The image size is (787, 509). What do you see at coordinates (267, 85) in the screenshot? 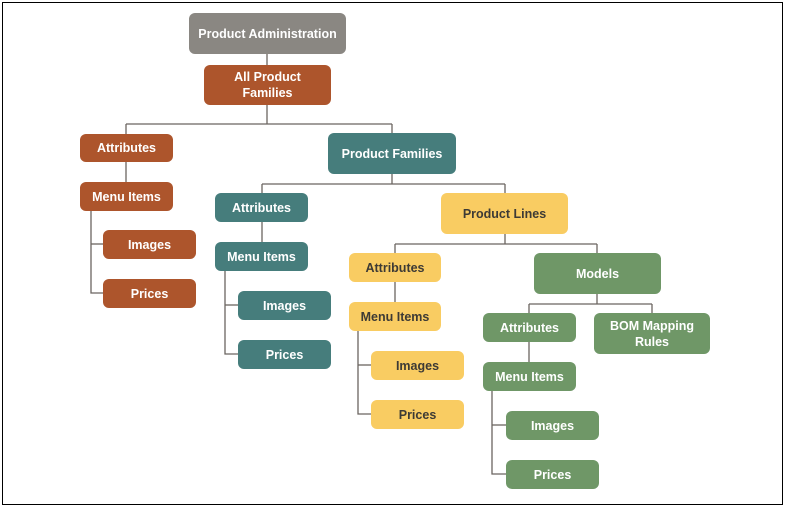
I see `node-all-product-families: All Product Families` at bounding box center [267, 85].